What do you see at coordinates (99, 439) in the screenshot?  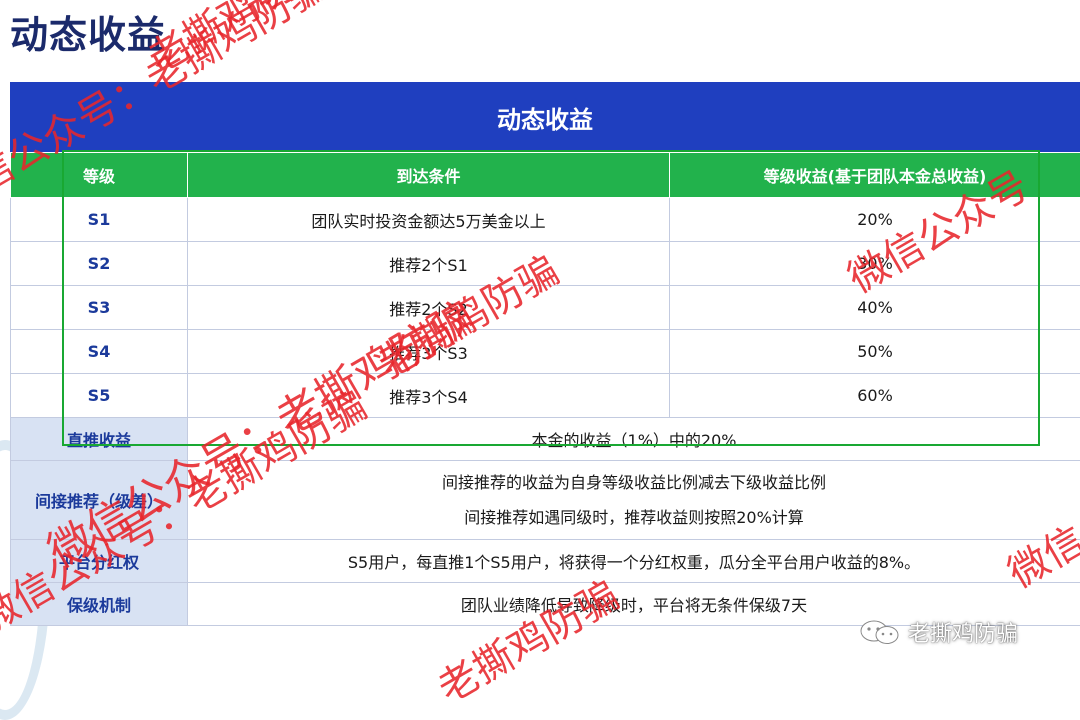 I see `direct-earnings-label: 直推收益` at bounding box center [99, 439].